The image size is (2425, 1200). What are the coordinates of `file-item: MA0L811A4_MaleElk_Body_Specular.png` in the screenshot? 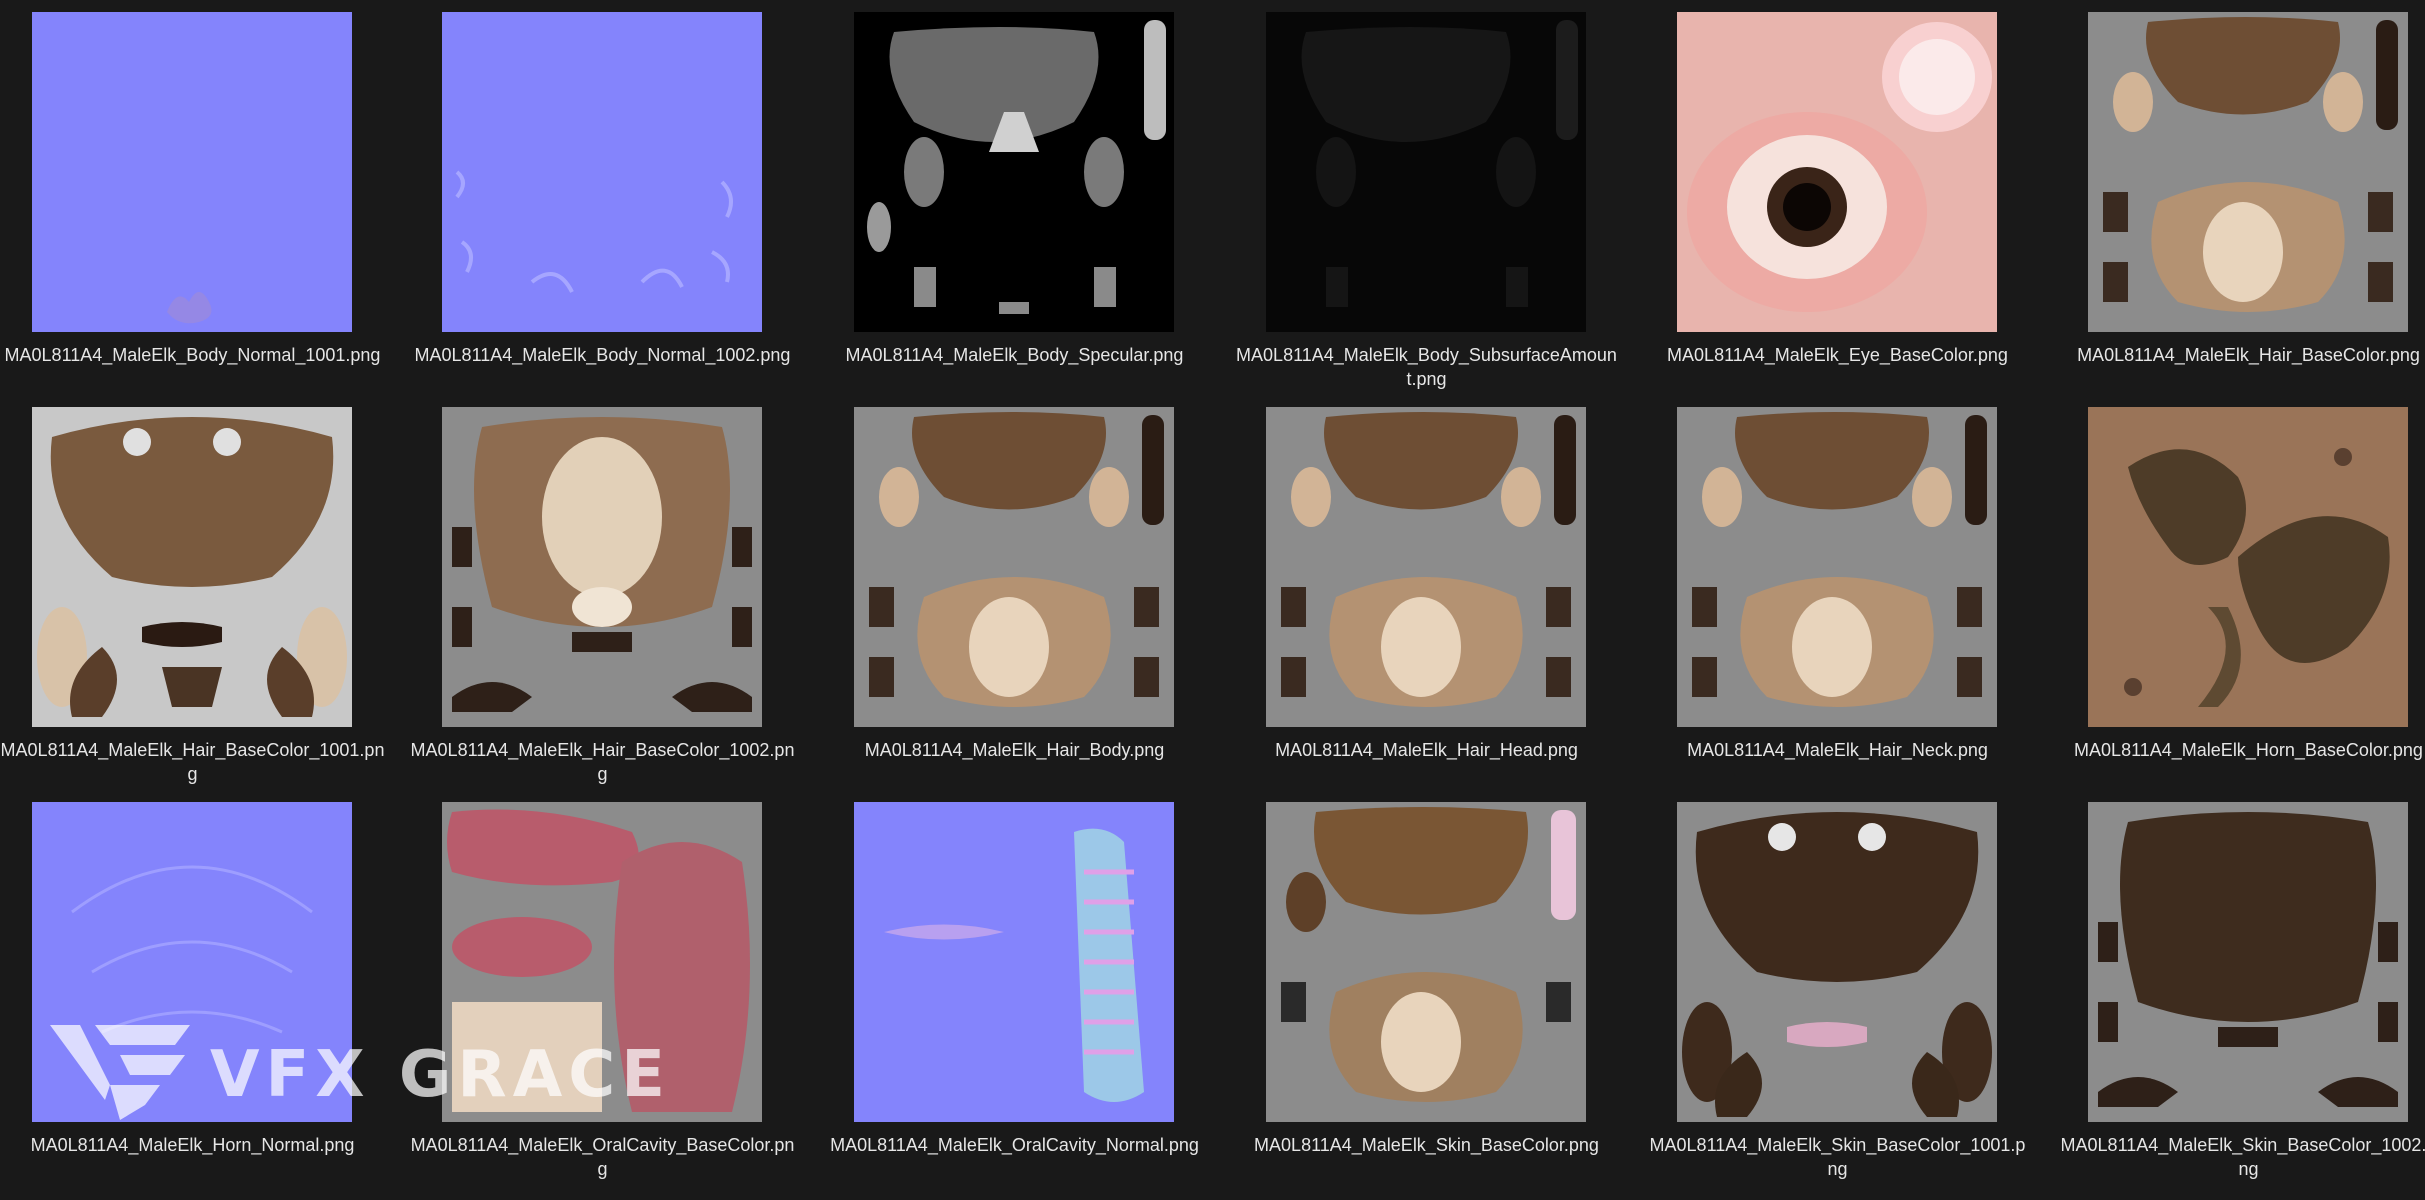 It's located at (1007, 195).